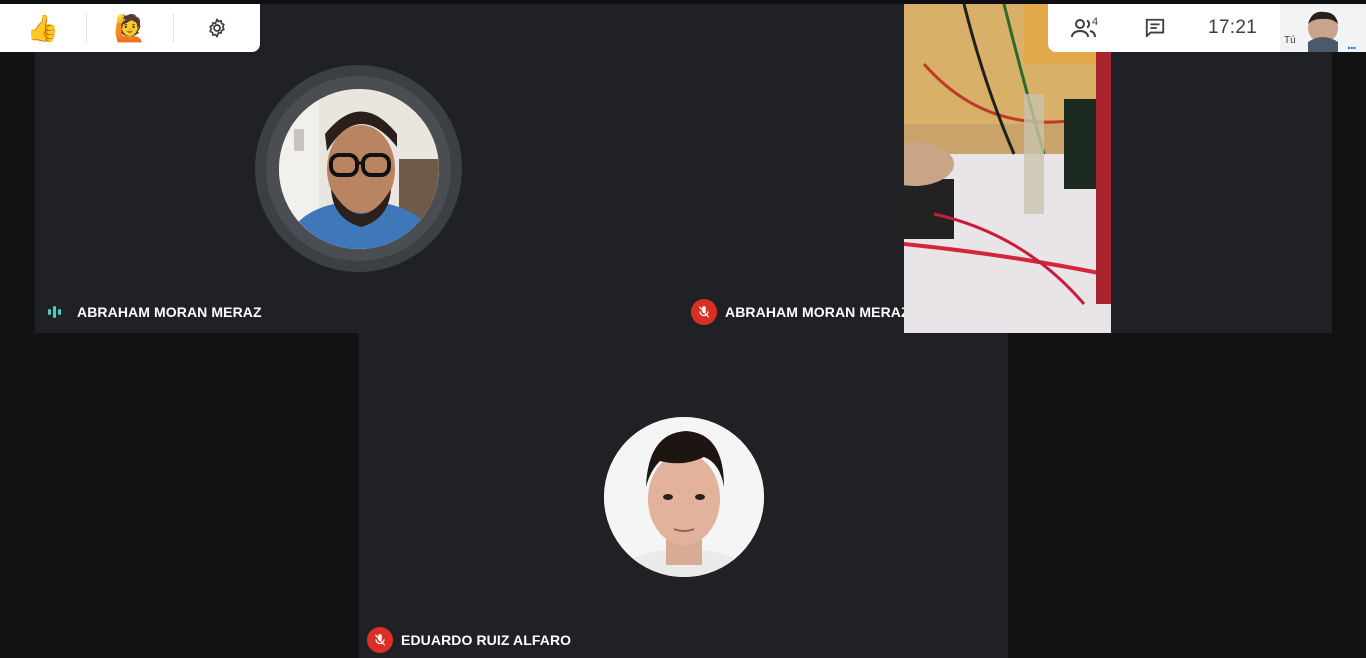 The width and height of the screenshot is (1366, 658). I want to click on self-label: Tú, so click(1290, 40).